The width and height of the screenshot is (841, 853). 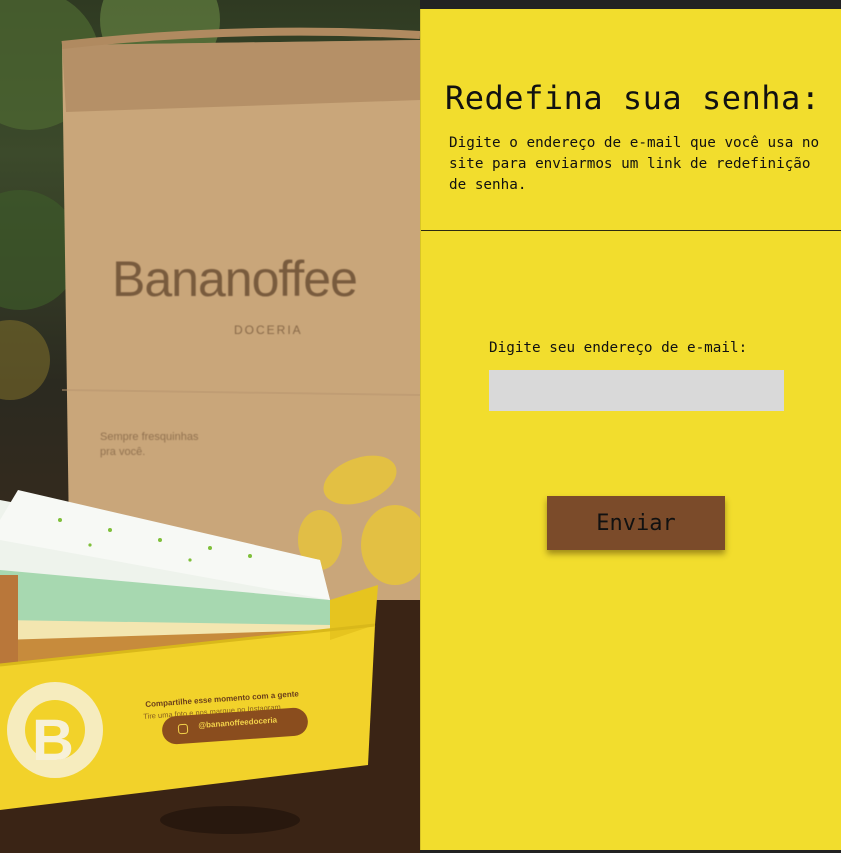 I want to click on bag-brand-logo: Bananoffee, so click(x=235, y=279).